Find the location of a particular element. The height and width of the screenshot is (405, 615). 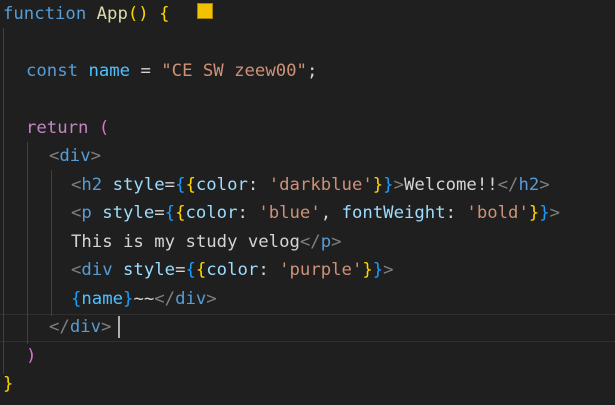

code-line-3: const name = "CE SW zeew00"; is located at coordinates (171, 71).